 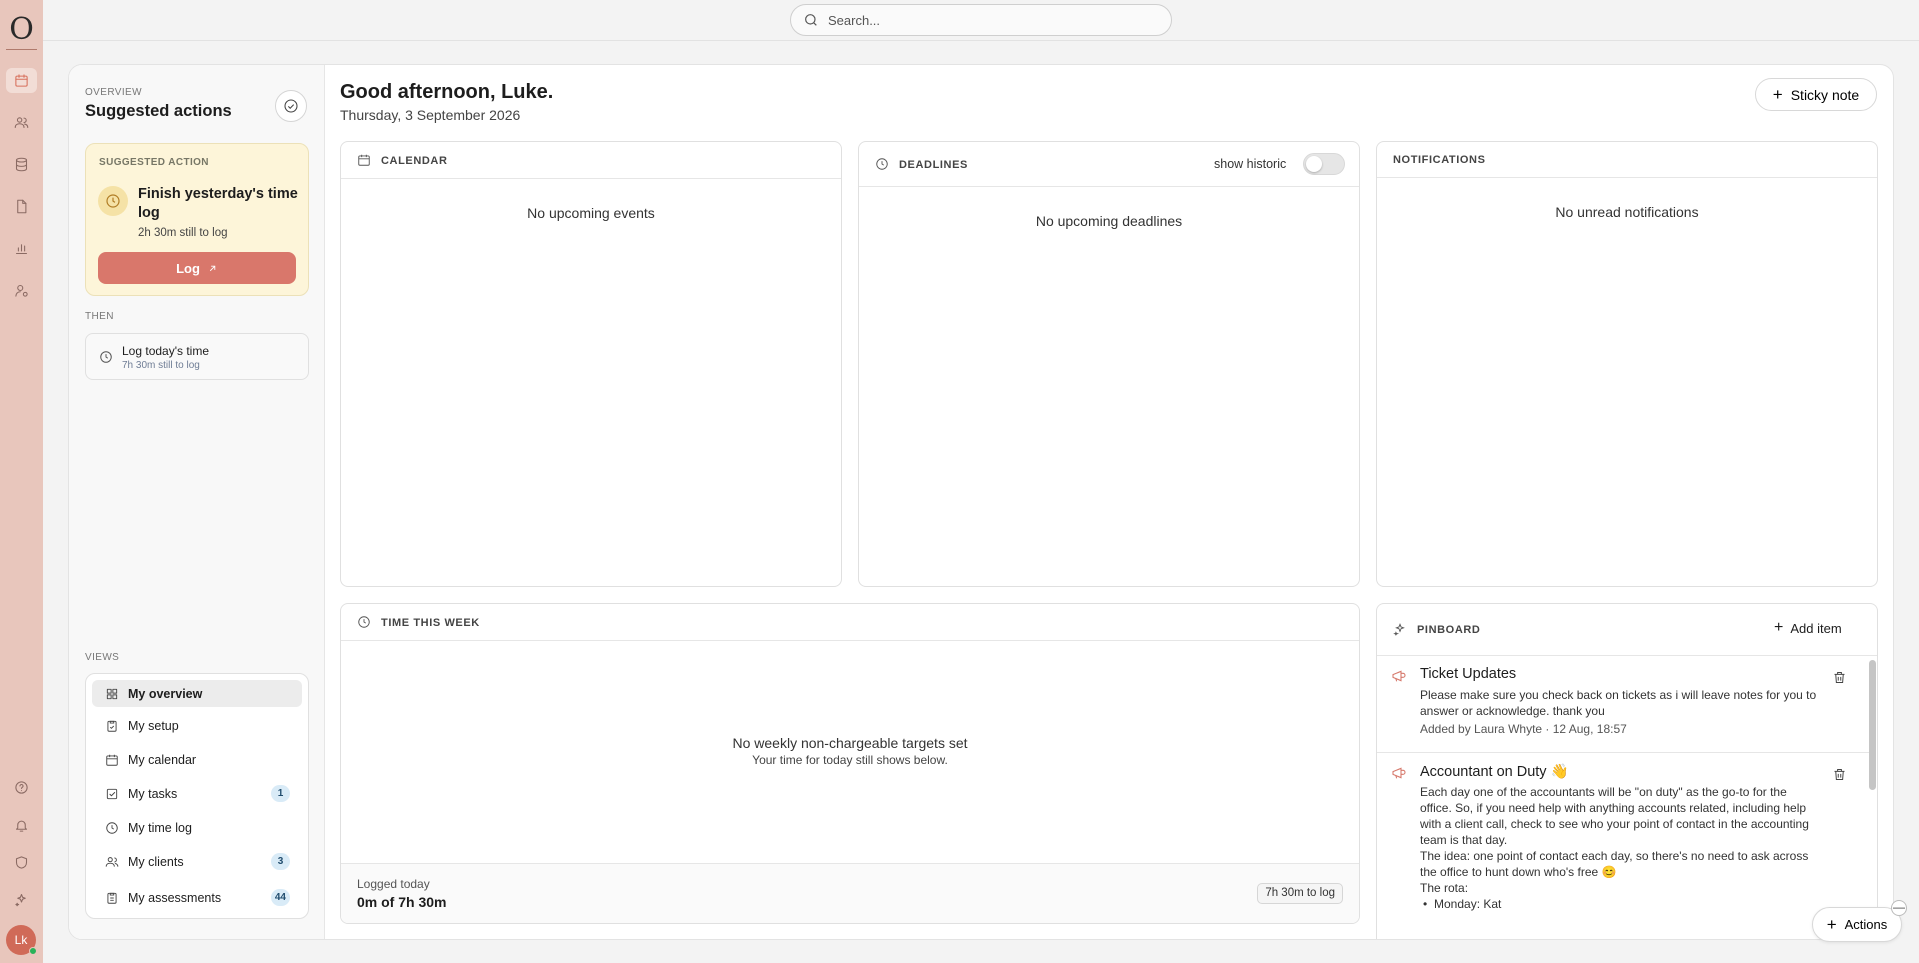 I want to click on help-icon, so click(x=21, y=787).